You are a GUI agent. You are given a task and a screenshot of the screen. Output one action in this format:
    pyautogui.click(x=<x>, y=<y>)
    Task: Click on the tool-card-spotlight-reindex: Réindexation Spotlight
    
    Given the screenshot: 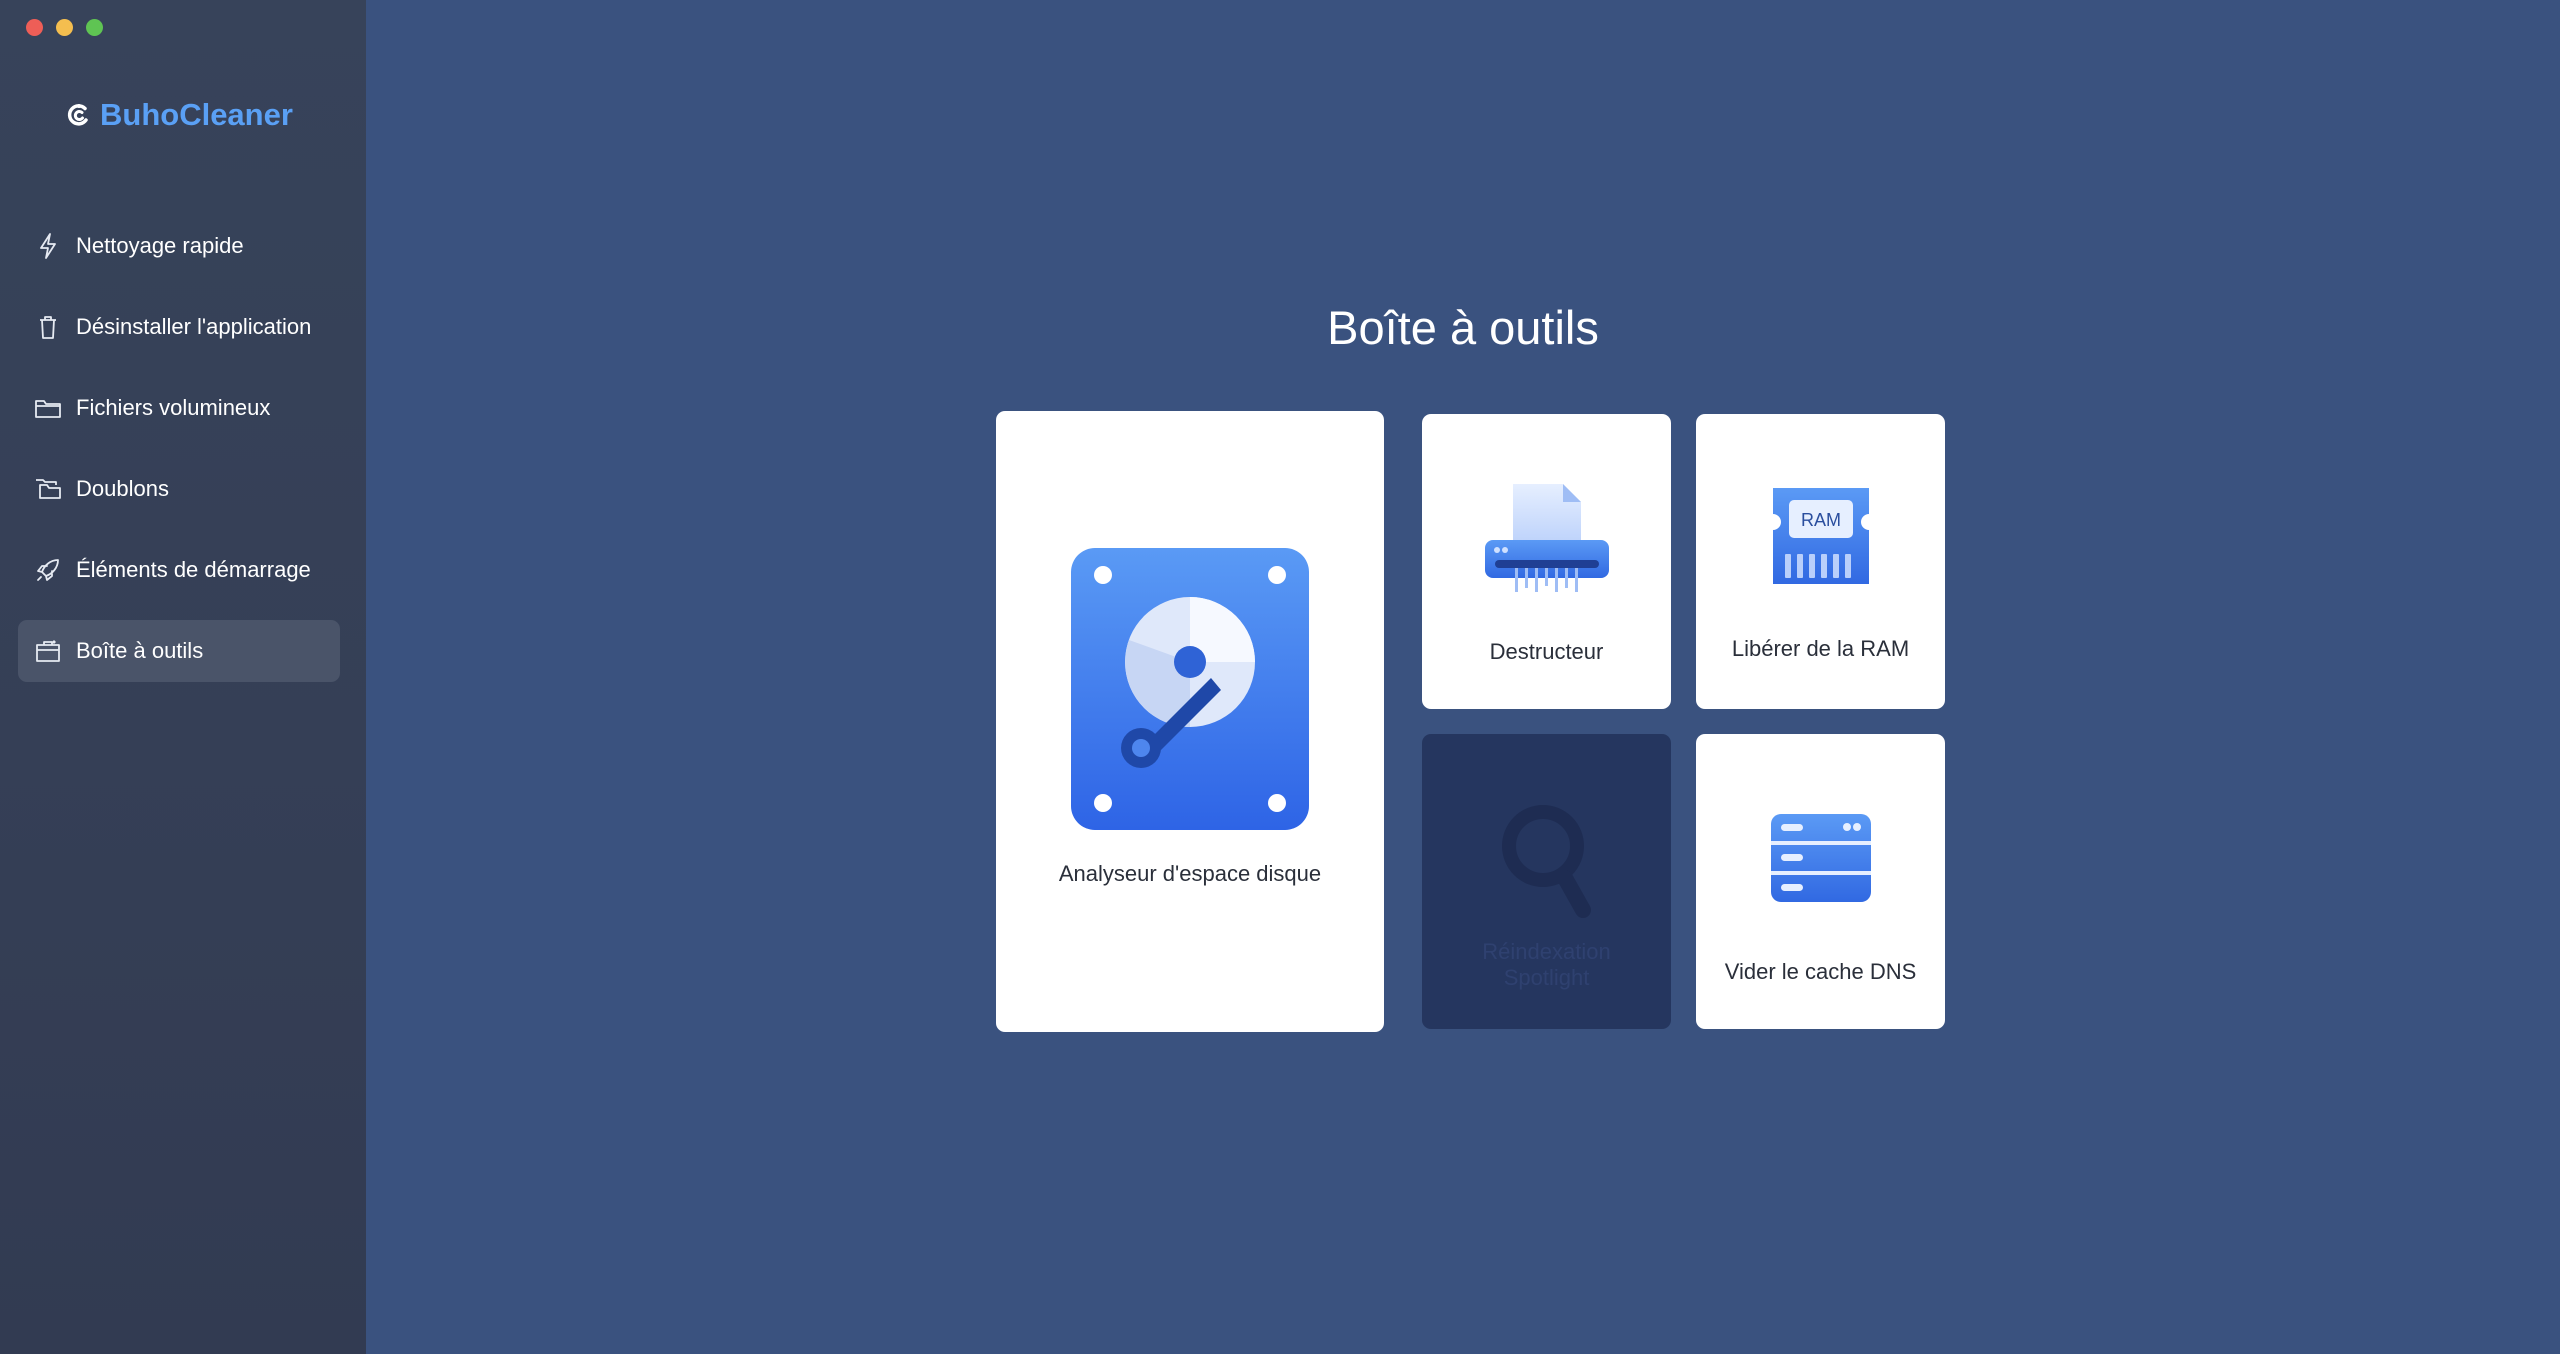 What is the action you would take?
    pyautogui.click(x=1546, y=881)
    